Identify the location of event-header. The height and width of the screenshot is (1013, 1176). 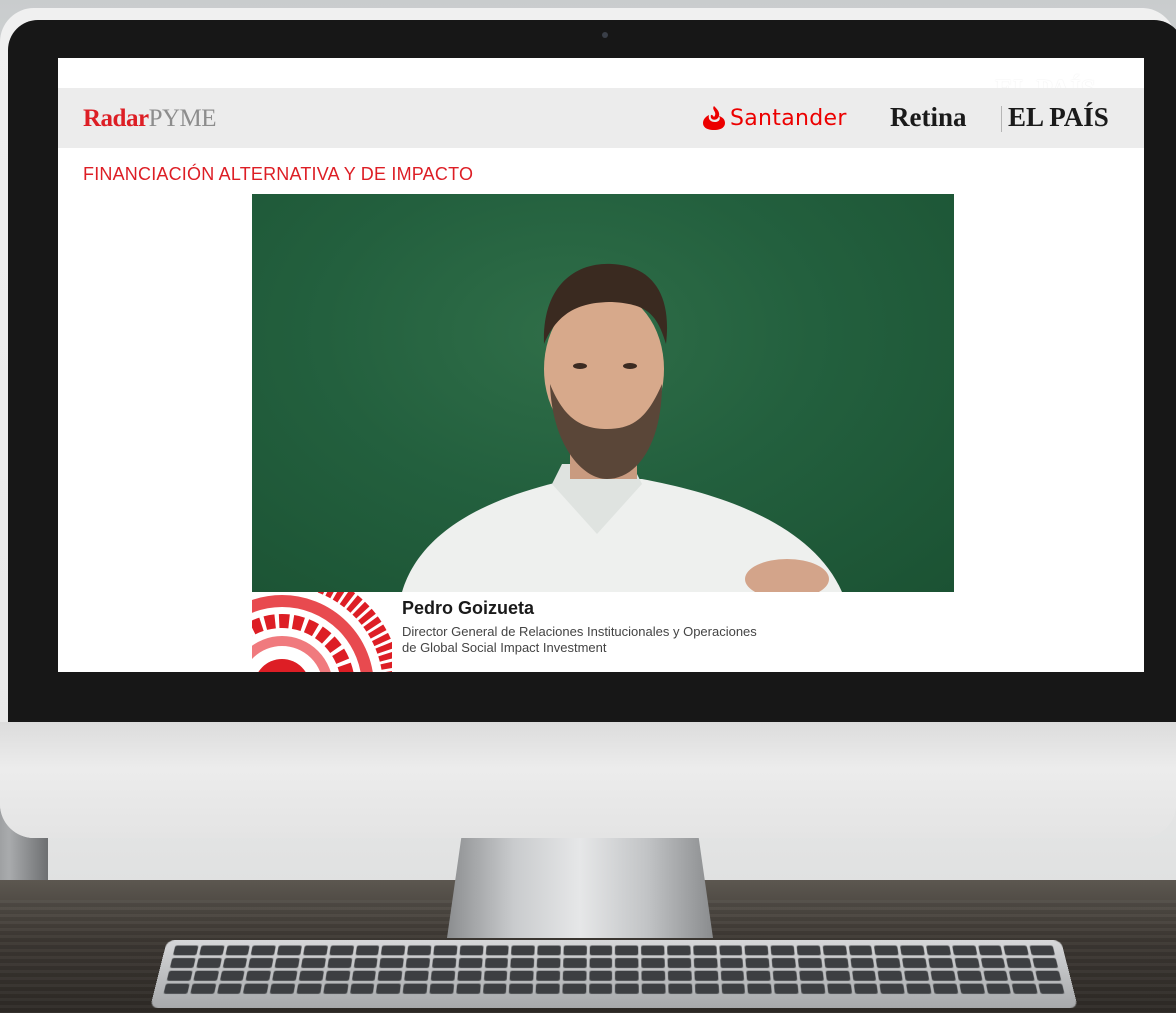
(601, 118).